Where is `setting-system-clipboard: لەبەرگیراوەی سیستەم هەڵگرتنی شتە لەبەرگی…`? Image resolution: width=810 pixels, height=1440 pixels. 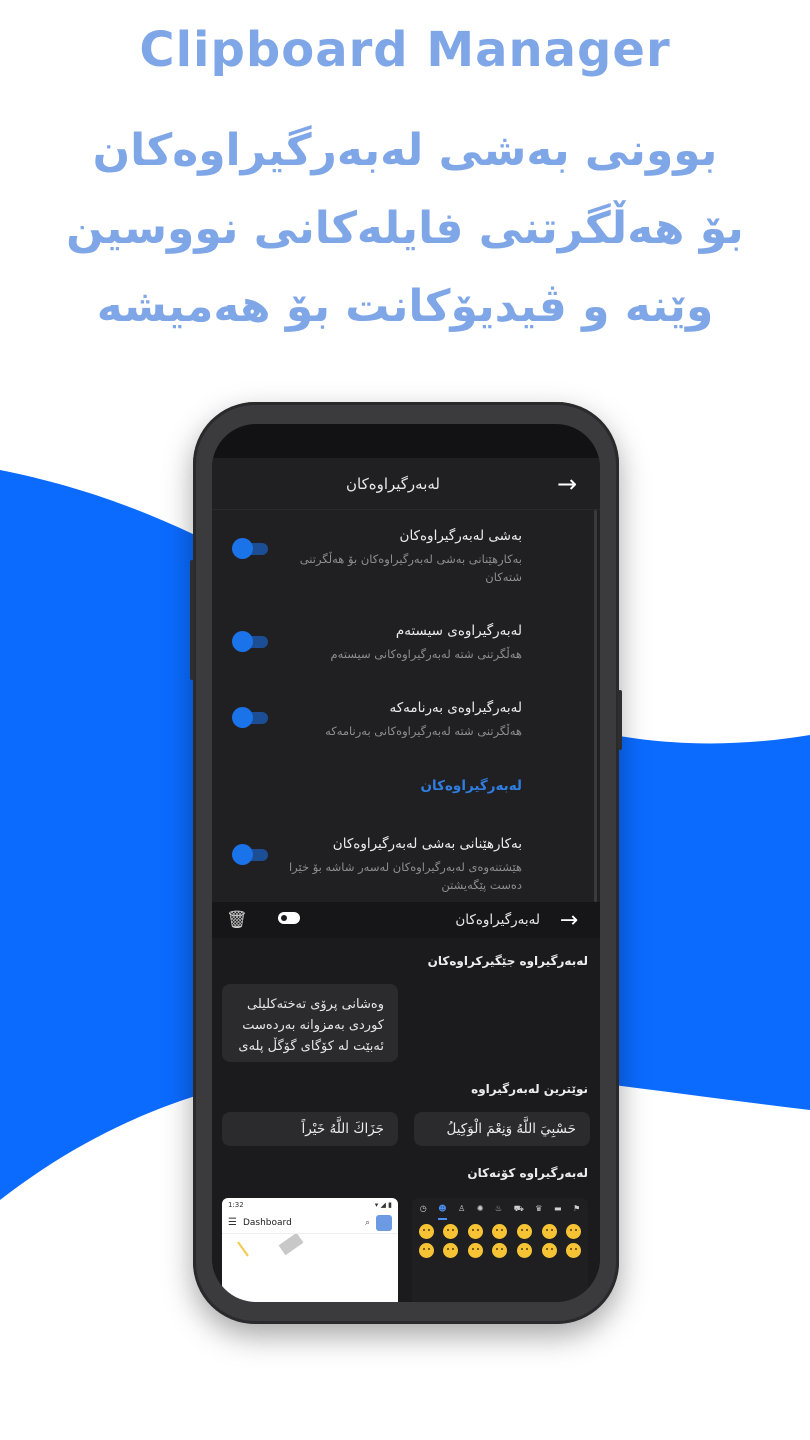
setting-system-clipboard: لەبەرگیراوەی سیستەم هەڵگرتنی شتە لەبەرگی… is located at coordinates (402, 643).